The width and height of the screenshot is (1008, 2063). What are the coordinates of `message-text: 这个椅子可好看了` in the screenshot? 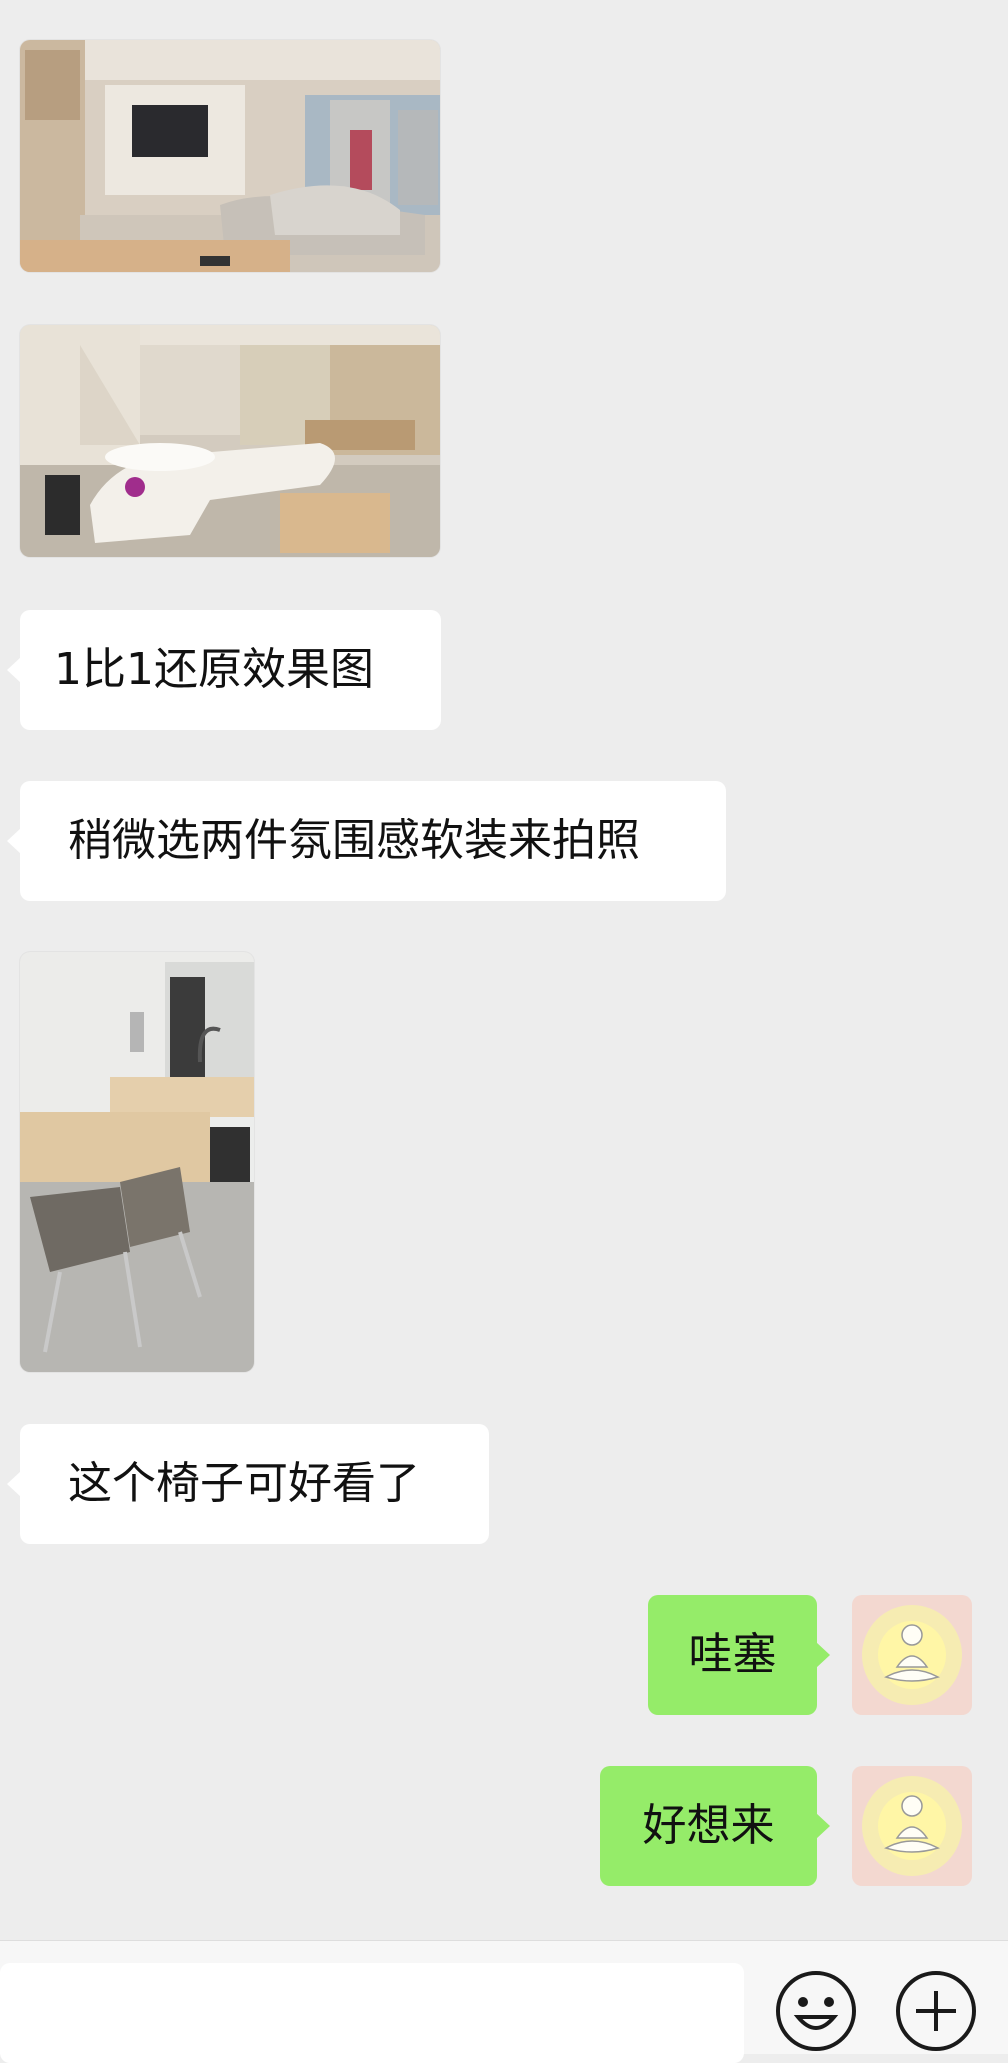 It's located at (244, 1483).